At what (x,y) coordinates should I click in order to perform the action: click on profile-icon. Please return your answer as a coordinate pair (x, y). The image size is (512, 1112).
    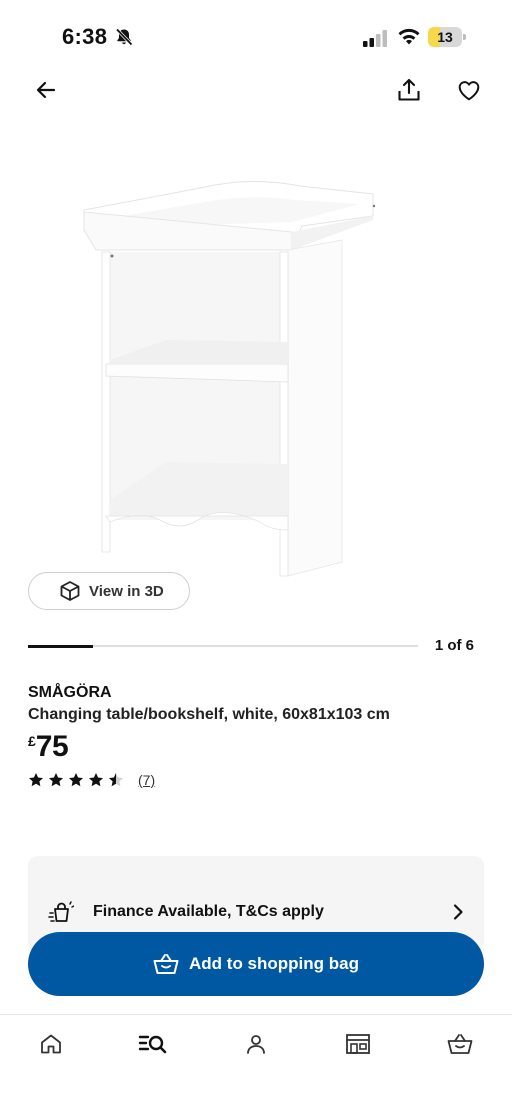
    Looking at the image, I should click on (256, 1044).